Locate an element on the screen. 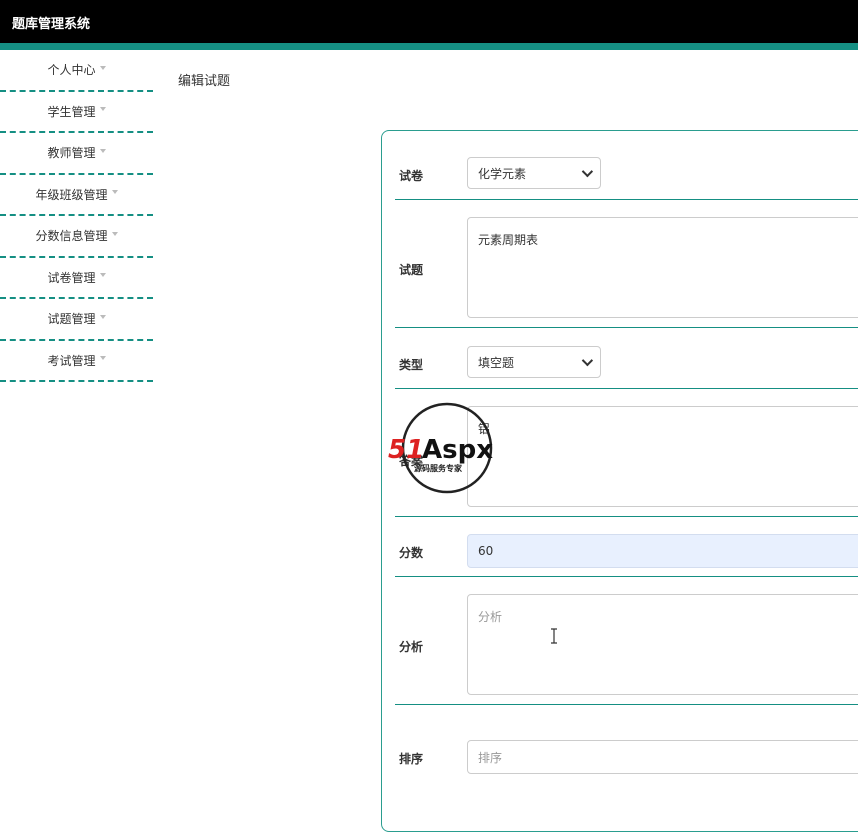 Image resolution: width=858 pixels, height=832 pixels. sidebar-item-scores: 分数信息管理 is located at coordinates (76, 237).